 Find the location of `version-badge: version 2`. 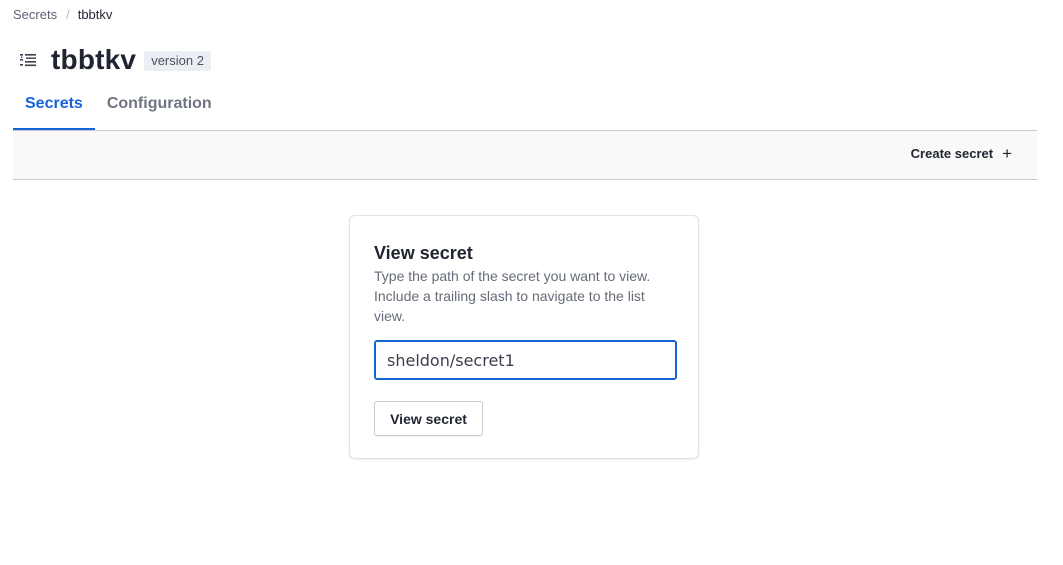

version-badge: version 2 is located at coordinates (177, 61).